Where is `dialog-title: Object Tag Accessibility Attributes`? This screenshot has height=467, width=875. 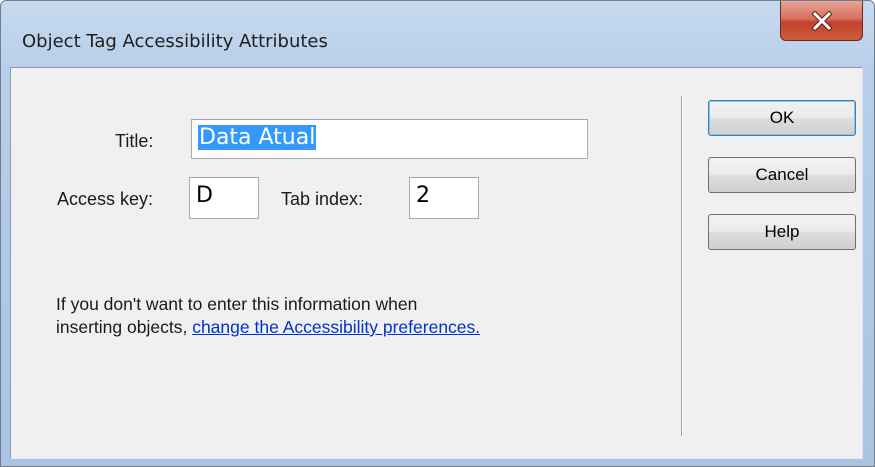 dialog-title: Object Tag Accessibility Attributes is located at coordinates (175, 41).